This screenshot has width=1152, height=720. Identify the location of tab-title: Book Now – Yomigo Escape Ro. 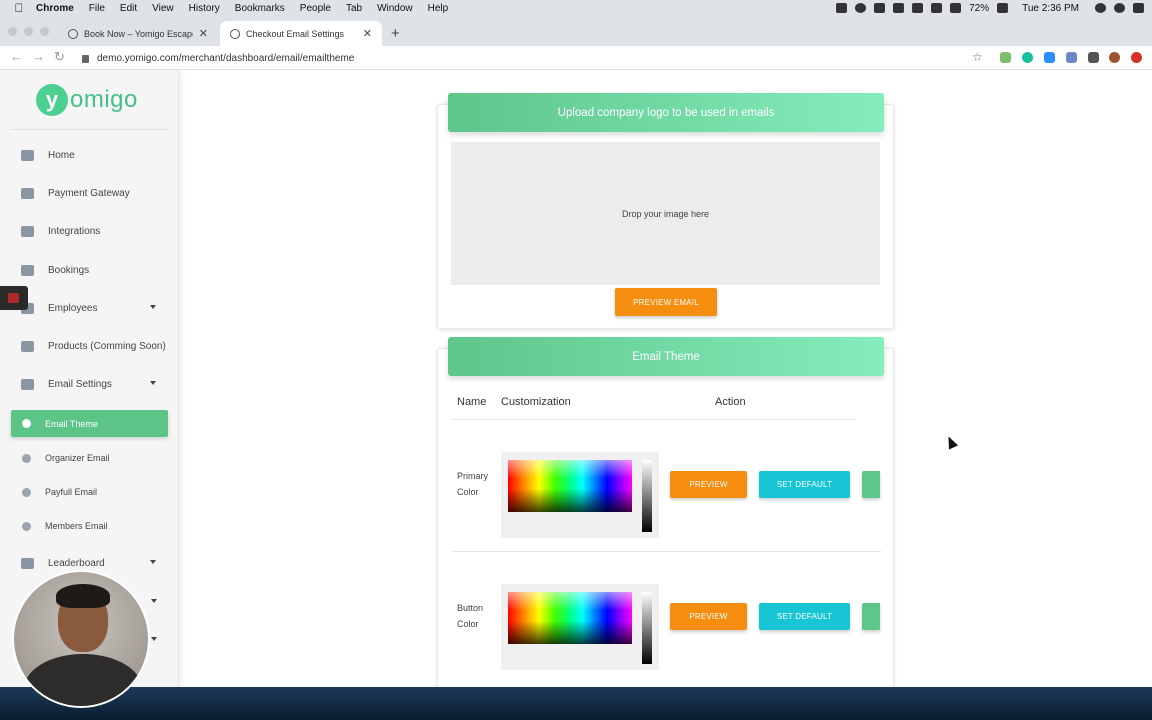
(138, 33).